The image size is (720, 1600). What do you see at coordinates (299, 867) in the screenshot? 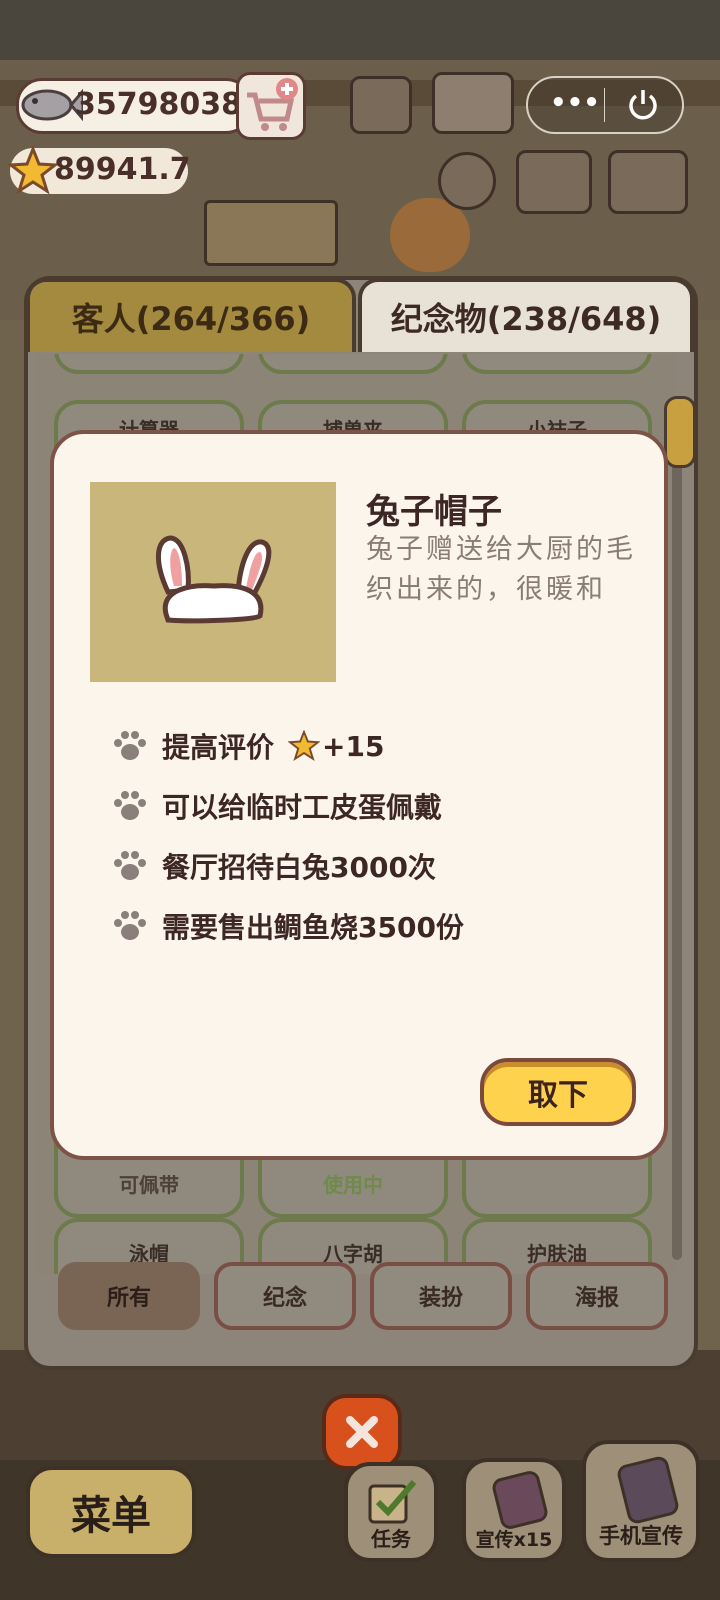
I see `perk-text: 餐厅招待白兔3000次` at bounding box center [299, 867].